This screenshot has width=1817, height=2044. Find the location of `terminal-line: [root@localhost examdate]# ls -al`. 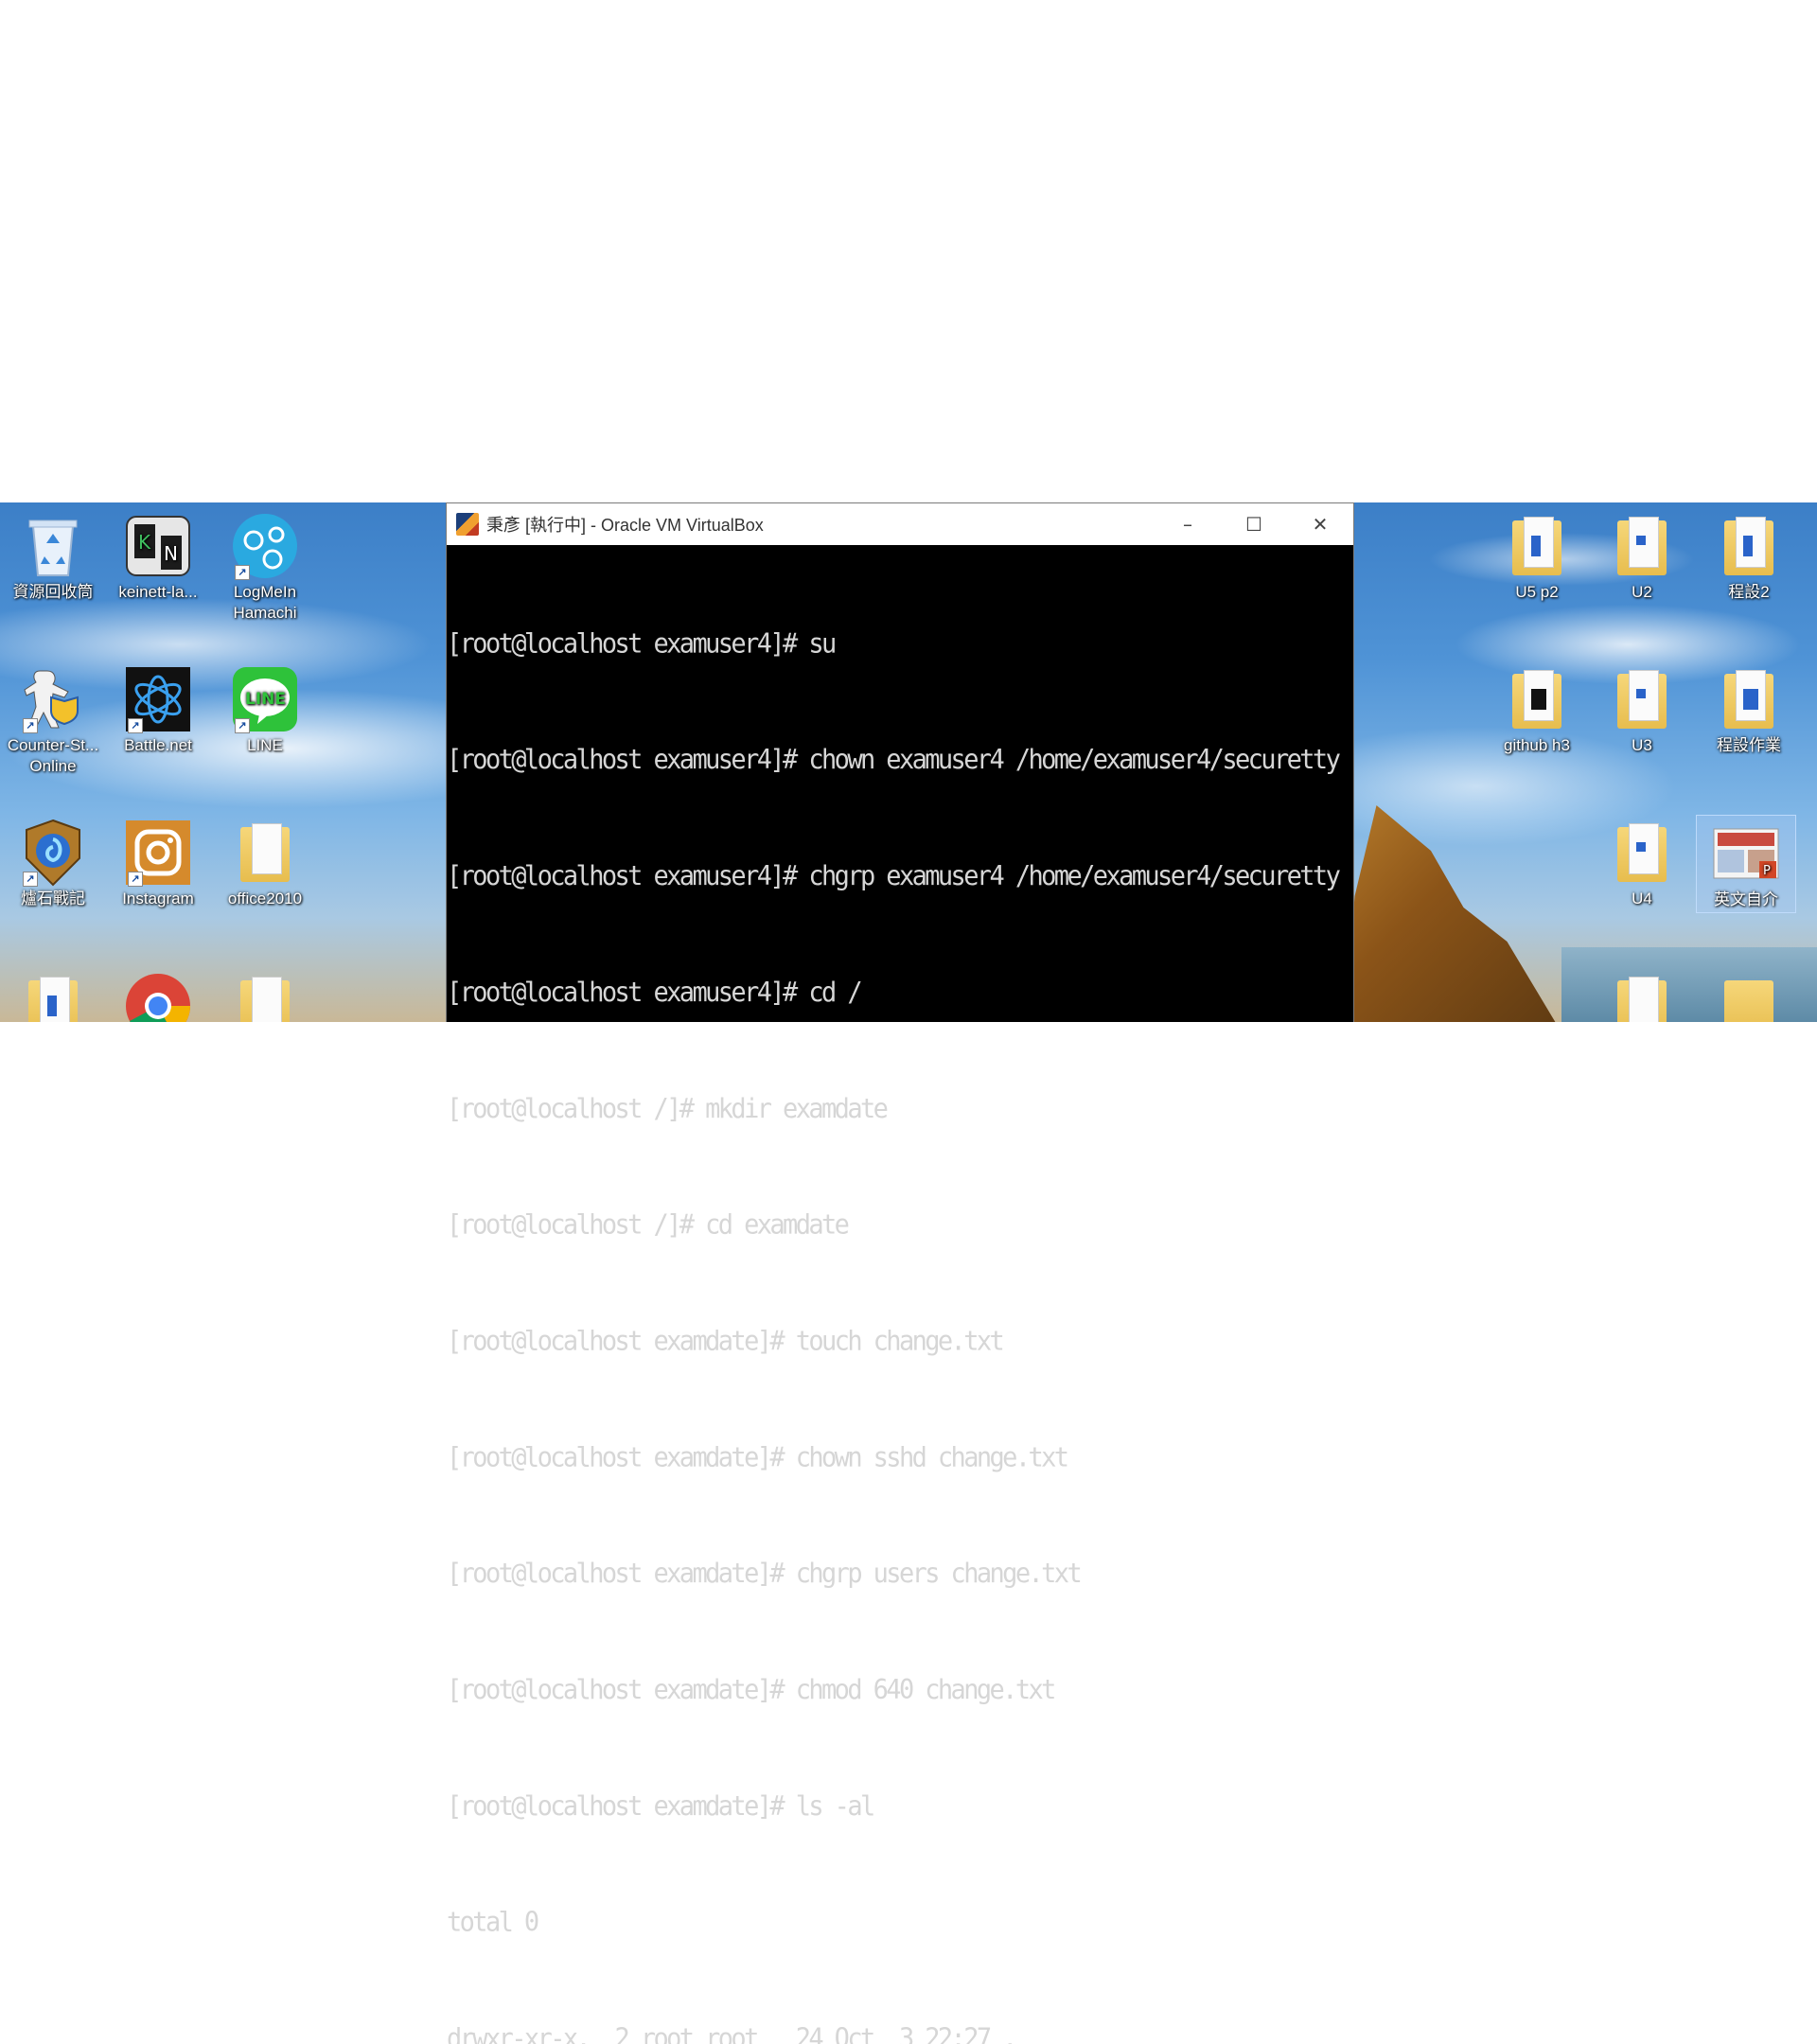

terminal-line: [root@localhost examdate]# ls -al is located at coordinates (661, 1806).